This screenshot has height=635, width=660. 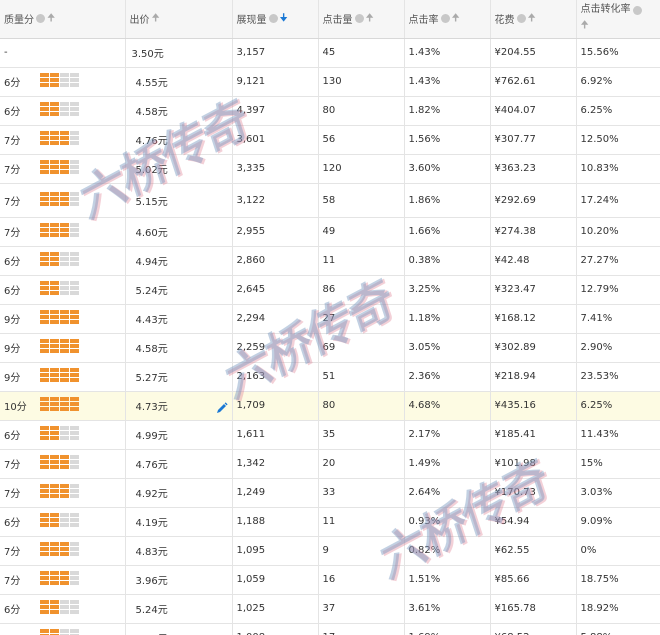 What do you see at coordinates (179, 435) in the screenshot?
I see `bid-cell: 4.99元` at bounding box center [179, 435].